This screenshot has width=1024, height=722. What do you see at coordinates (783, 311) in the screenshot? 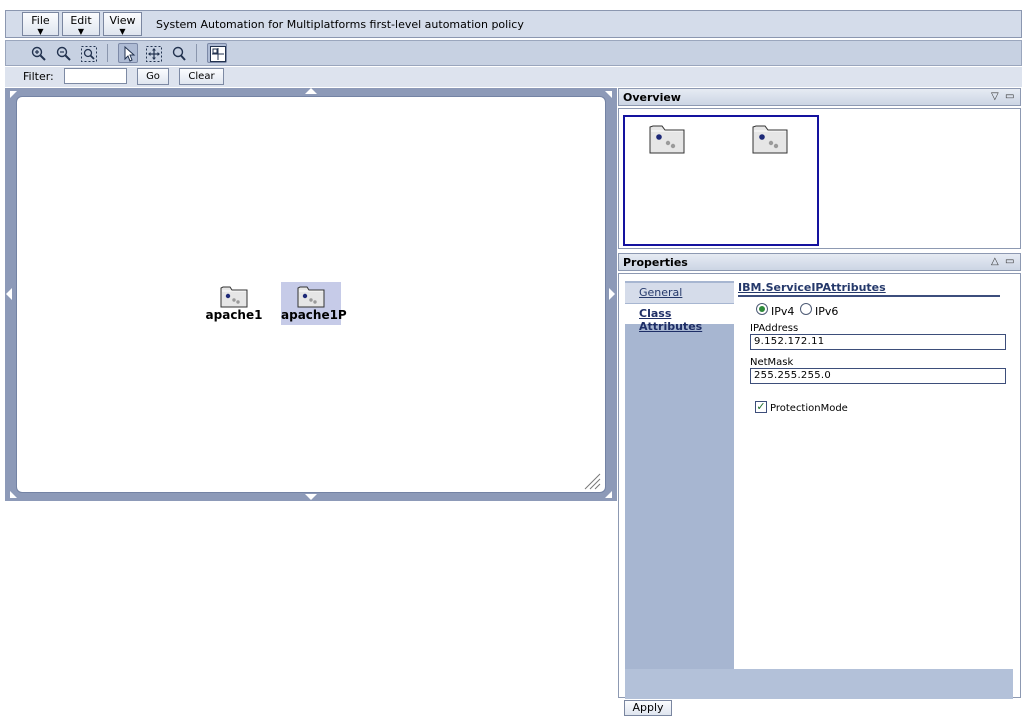
I see `ipv4-label: IPv4` at bounding box center [783, 311].